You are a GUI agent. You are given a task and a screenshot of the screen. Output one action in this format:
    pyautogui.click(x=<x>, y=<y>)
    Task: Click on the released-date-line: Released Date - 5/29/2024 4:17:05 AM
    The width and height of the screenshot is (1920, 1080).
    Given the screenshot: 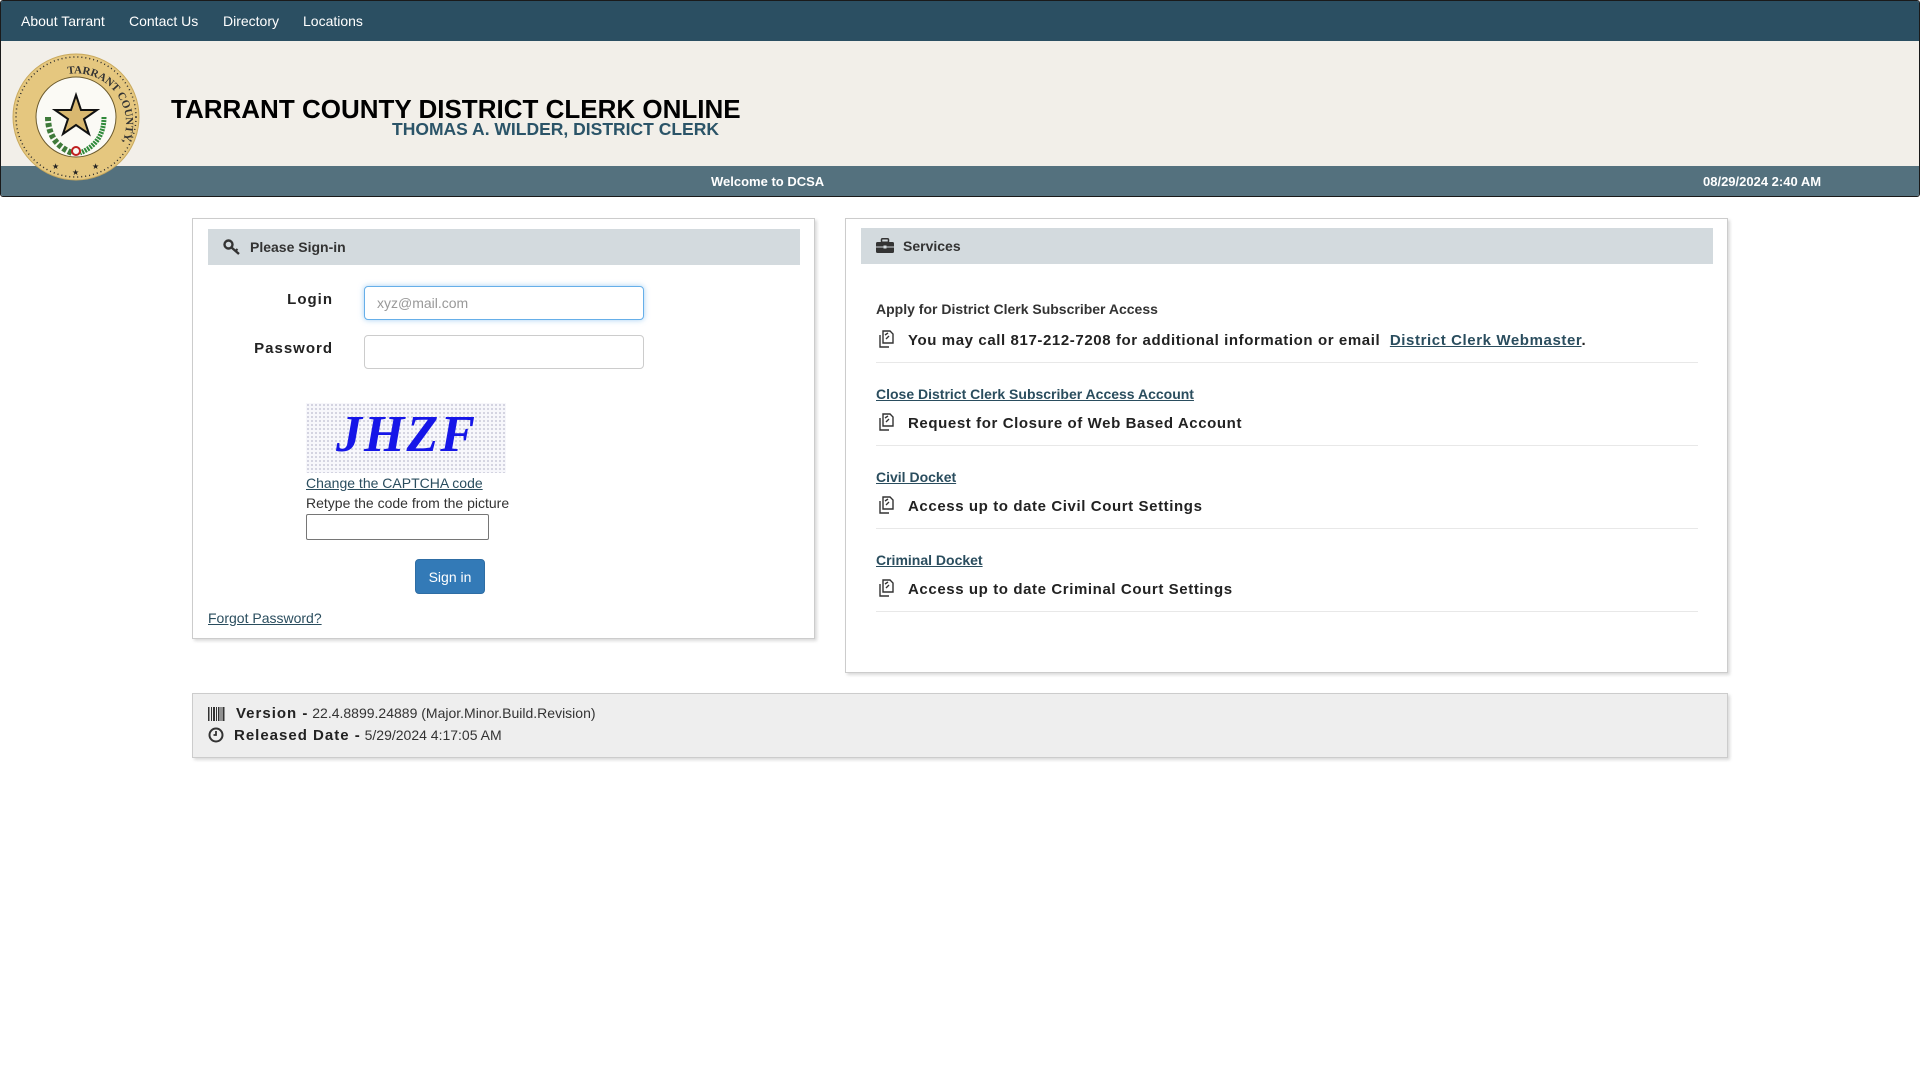 What is the action you would take?
    pyautogui.click(x=355, y=735)
    